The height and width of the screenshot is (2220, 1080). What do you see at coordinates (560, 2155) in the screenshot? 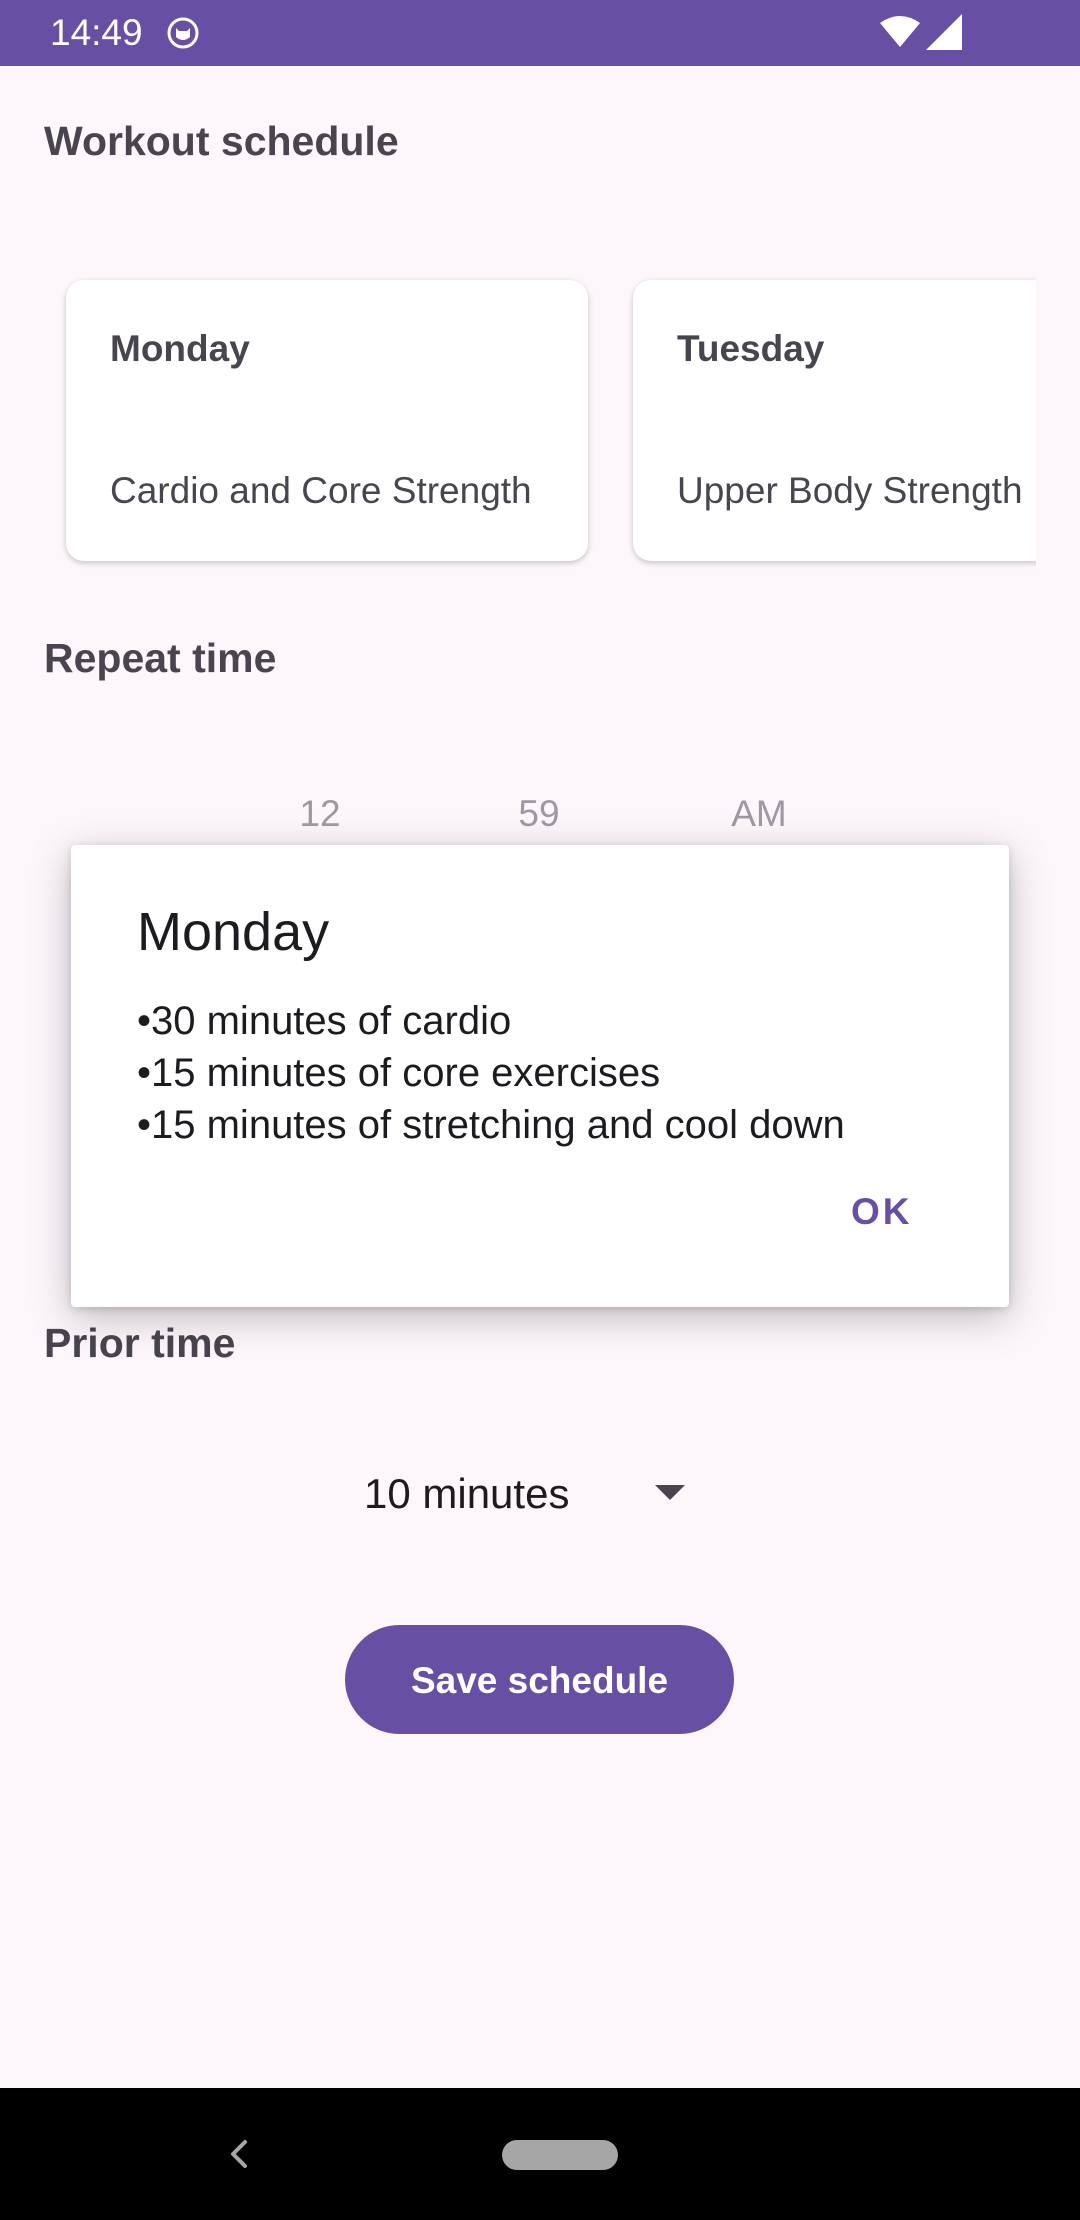
I see `home-pill-icon` at bounding box center [560, 2155].